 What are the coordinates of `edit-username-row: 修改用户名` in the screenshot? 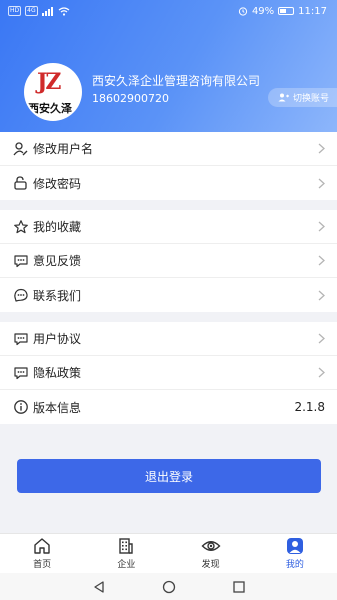 It's located at (168, 149).